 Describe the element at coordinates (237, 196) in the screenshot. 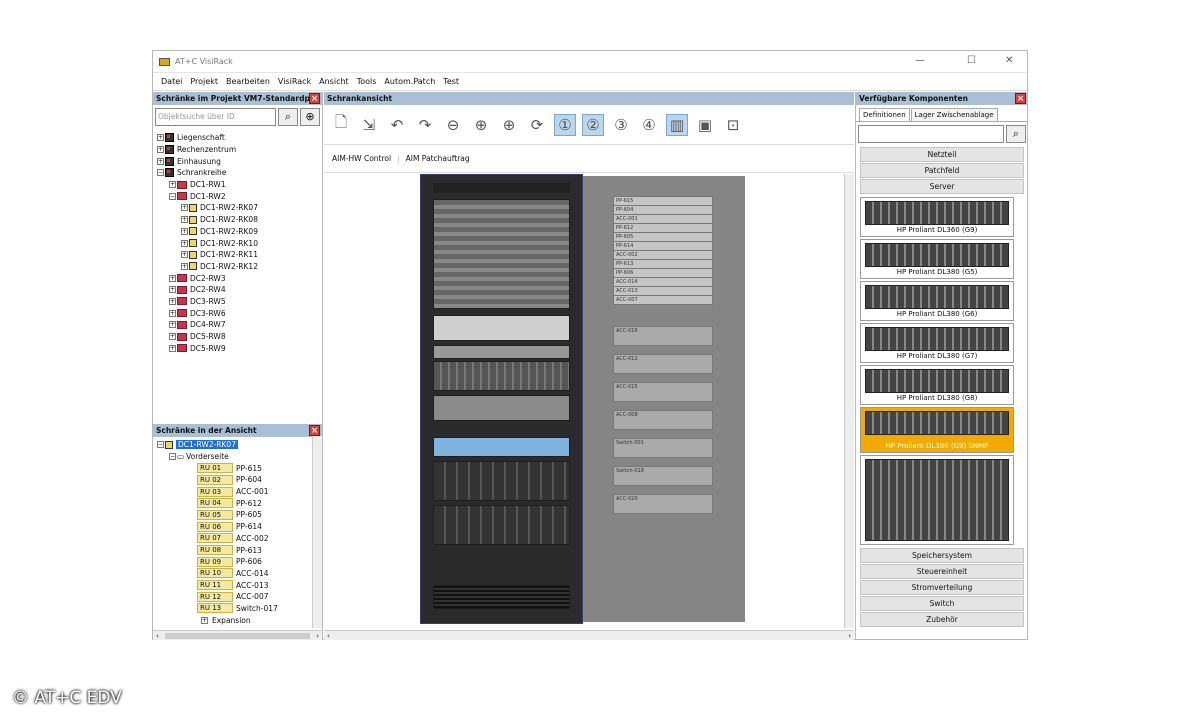

I see `tree-node: − DC1-RW2` at that location.